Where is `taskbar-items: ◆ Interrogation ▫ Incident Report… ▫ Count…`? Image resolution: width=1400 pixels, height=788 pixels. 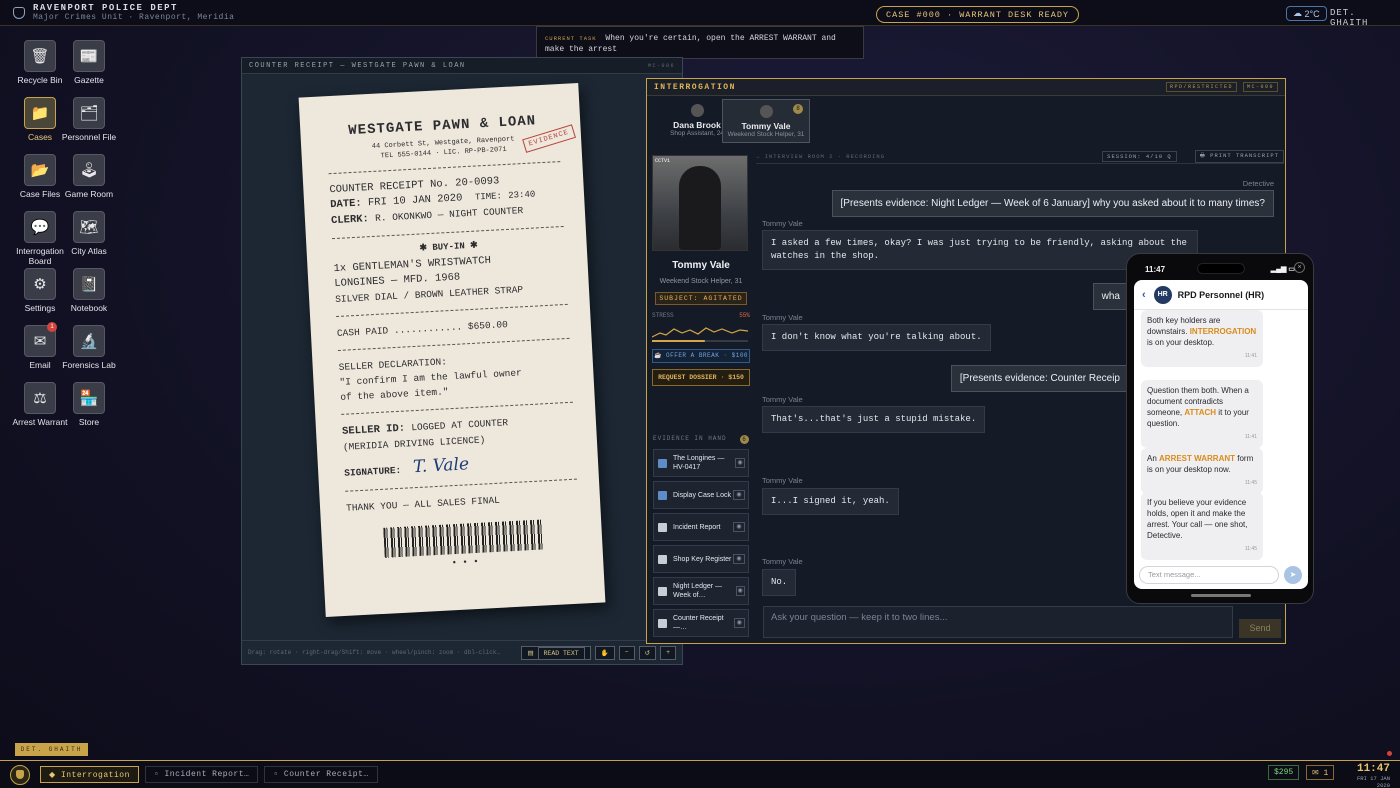 taskbar-items: ◆ Interrogation ▫ Incident Report… ▫ Count… is located at coordinates (204, 774).